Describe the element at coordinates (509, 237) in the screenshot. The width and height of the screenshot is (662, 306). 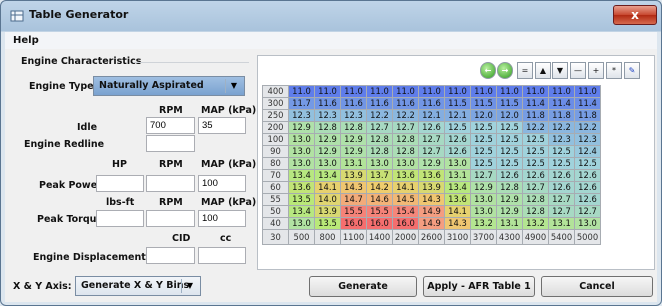
I see `x-axis-bin: 4300` at that location.